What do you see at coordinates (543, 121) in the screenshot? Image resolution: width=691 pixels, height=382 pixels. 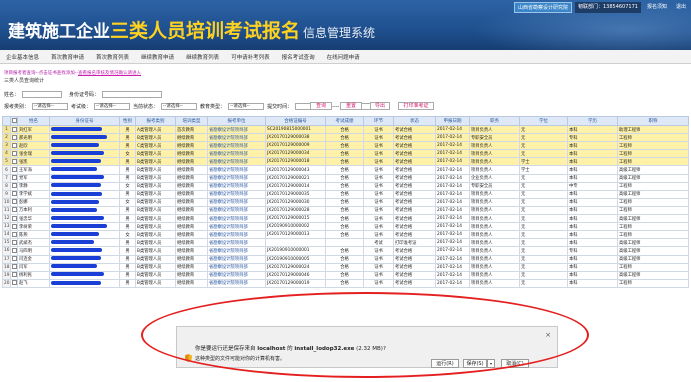 I see `col-degree: 学位` at bounding box center [543, 121].